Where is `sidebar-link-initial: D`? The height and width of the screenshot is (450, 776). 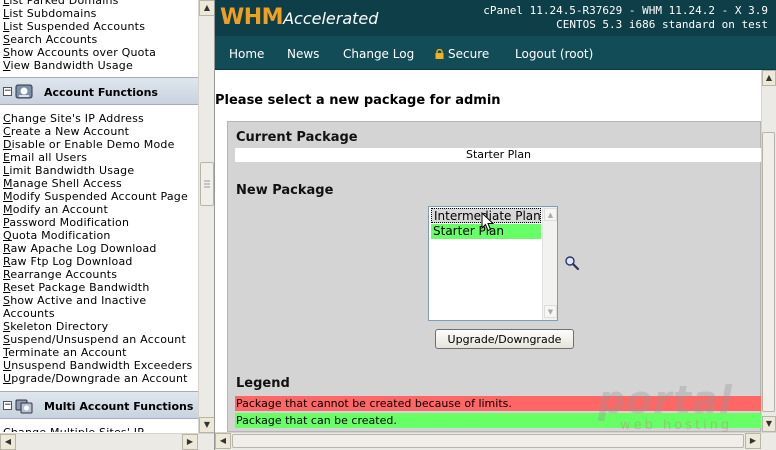 sidebar-link-initial: D is located at coordinates (7, 144).